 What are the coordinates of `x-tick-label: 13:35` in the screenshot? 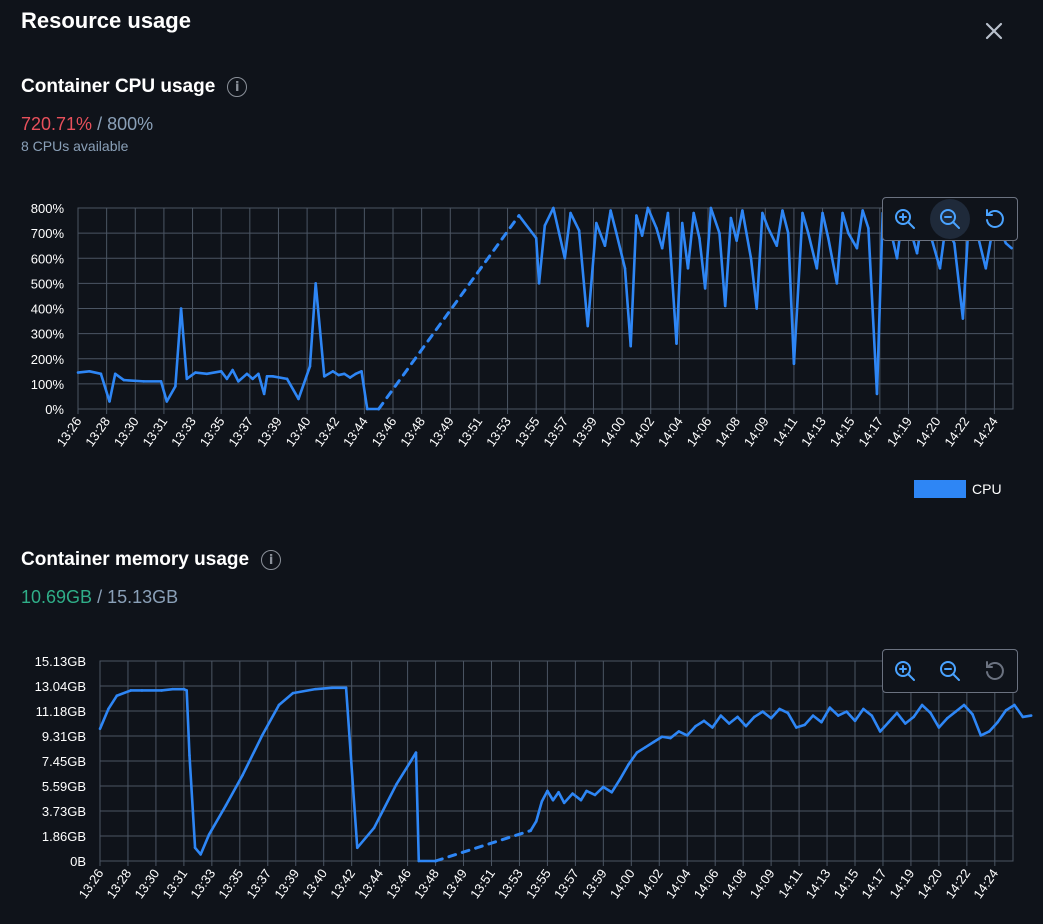 It's located at (230, 883).